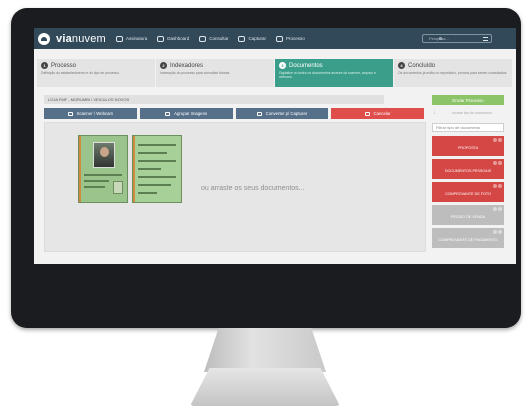  Describe the element at coordinates (282, 65) in the screenshot. I see `step-number: 3` at that location.